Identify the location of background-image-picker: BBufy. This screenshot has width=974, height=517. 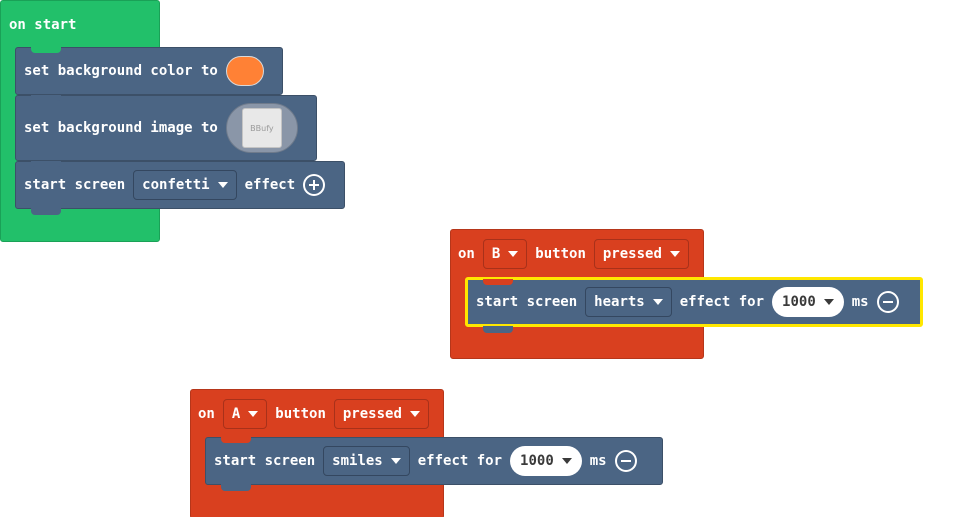
(261, 128).